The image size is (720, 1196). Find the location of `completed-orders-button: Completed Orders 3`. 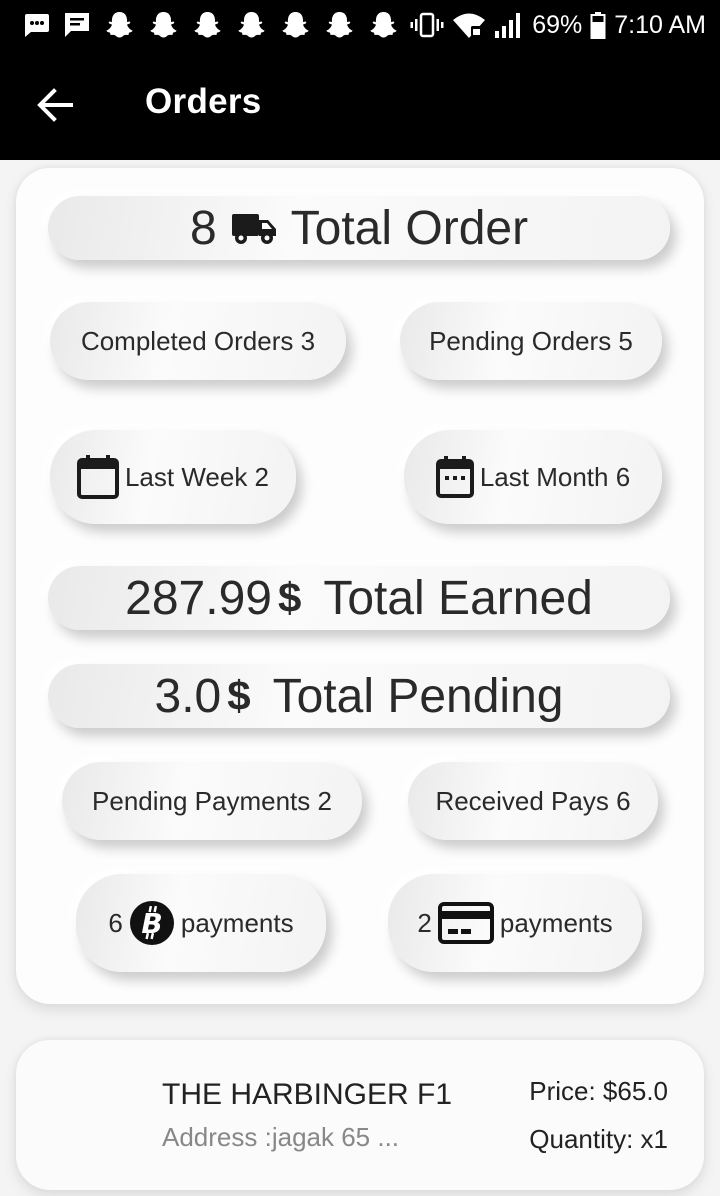

completed-orders-button: Completed Orders 3 is located at coordinates (198, 341).